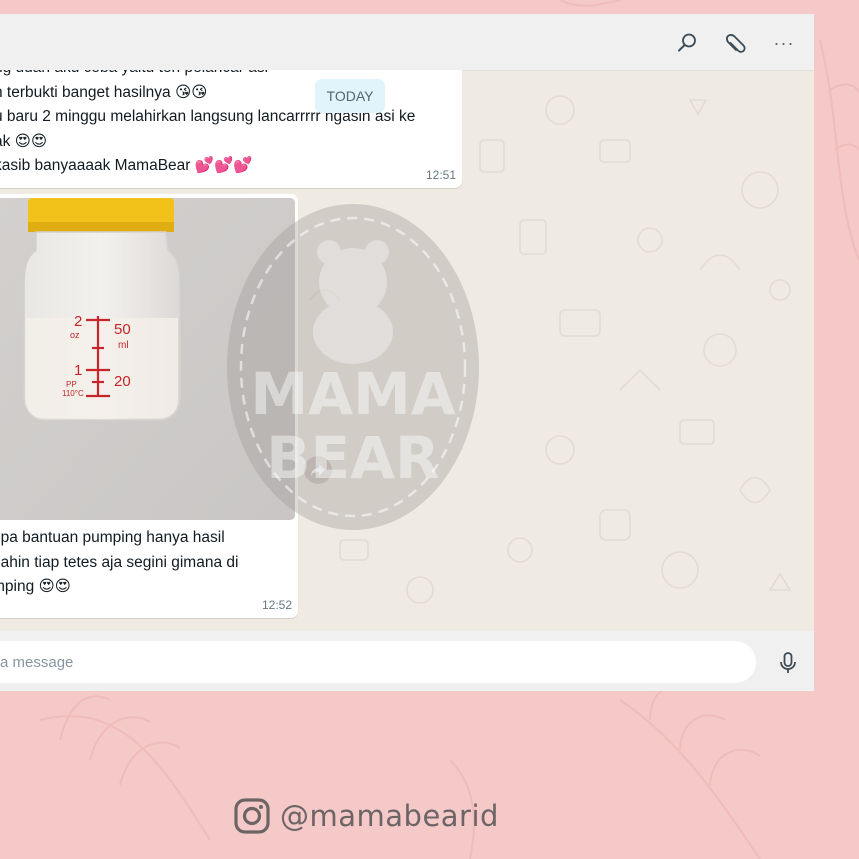  I want to click on microphone-icon, so click(788, 663).